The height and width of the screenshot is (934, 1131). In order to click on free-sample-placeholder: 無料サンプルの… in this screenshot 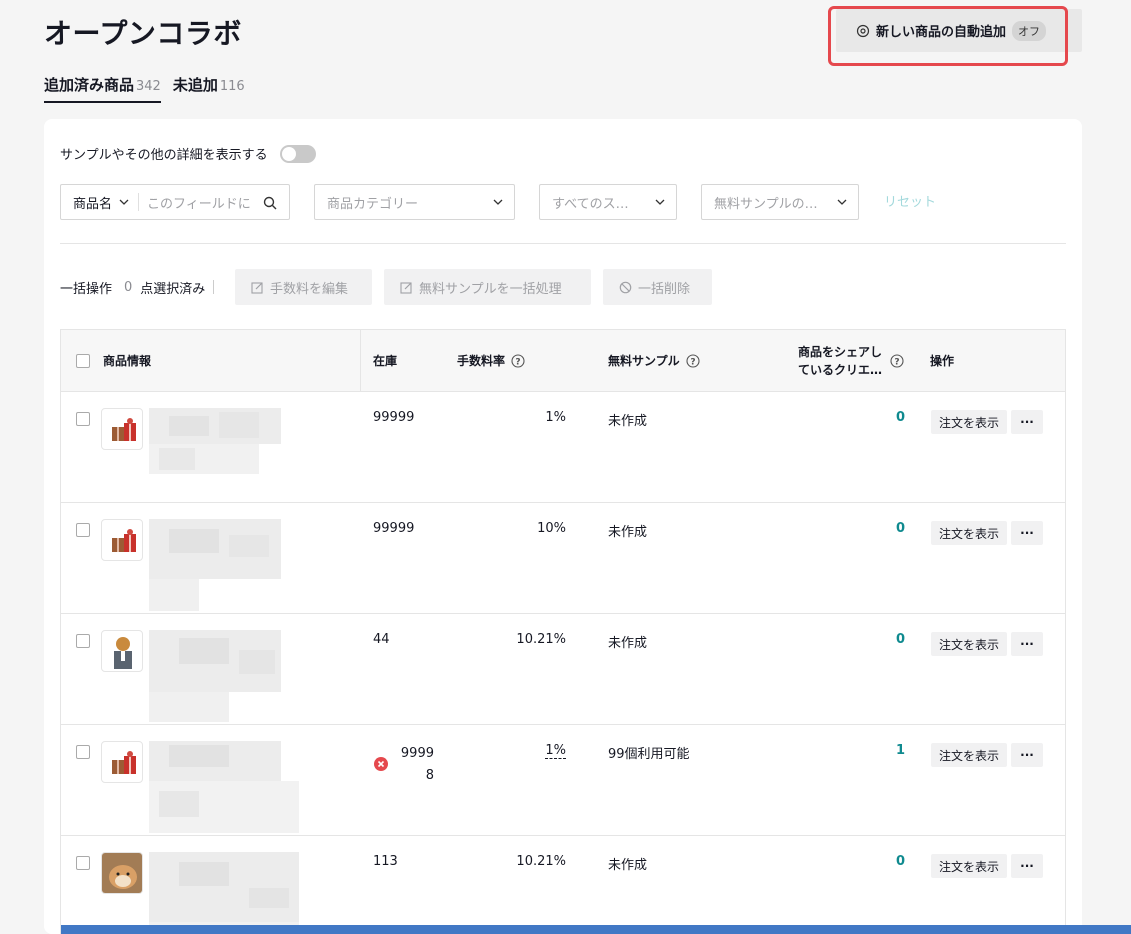, I will do `click(766, 204)`.